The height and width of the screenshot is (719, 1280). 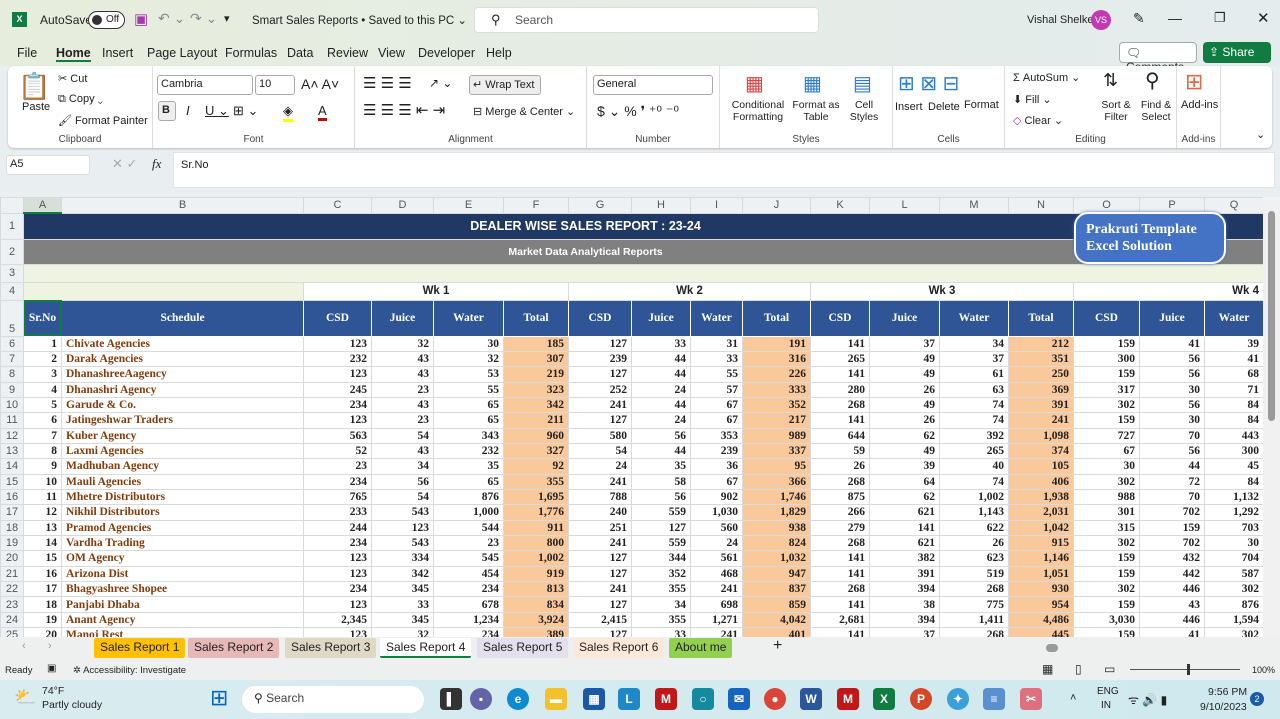 I want to click on value-cell: 232, so click(x=468, y=451).